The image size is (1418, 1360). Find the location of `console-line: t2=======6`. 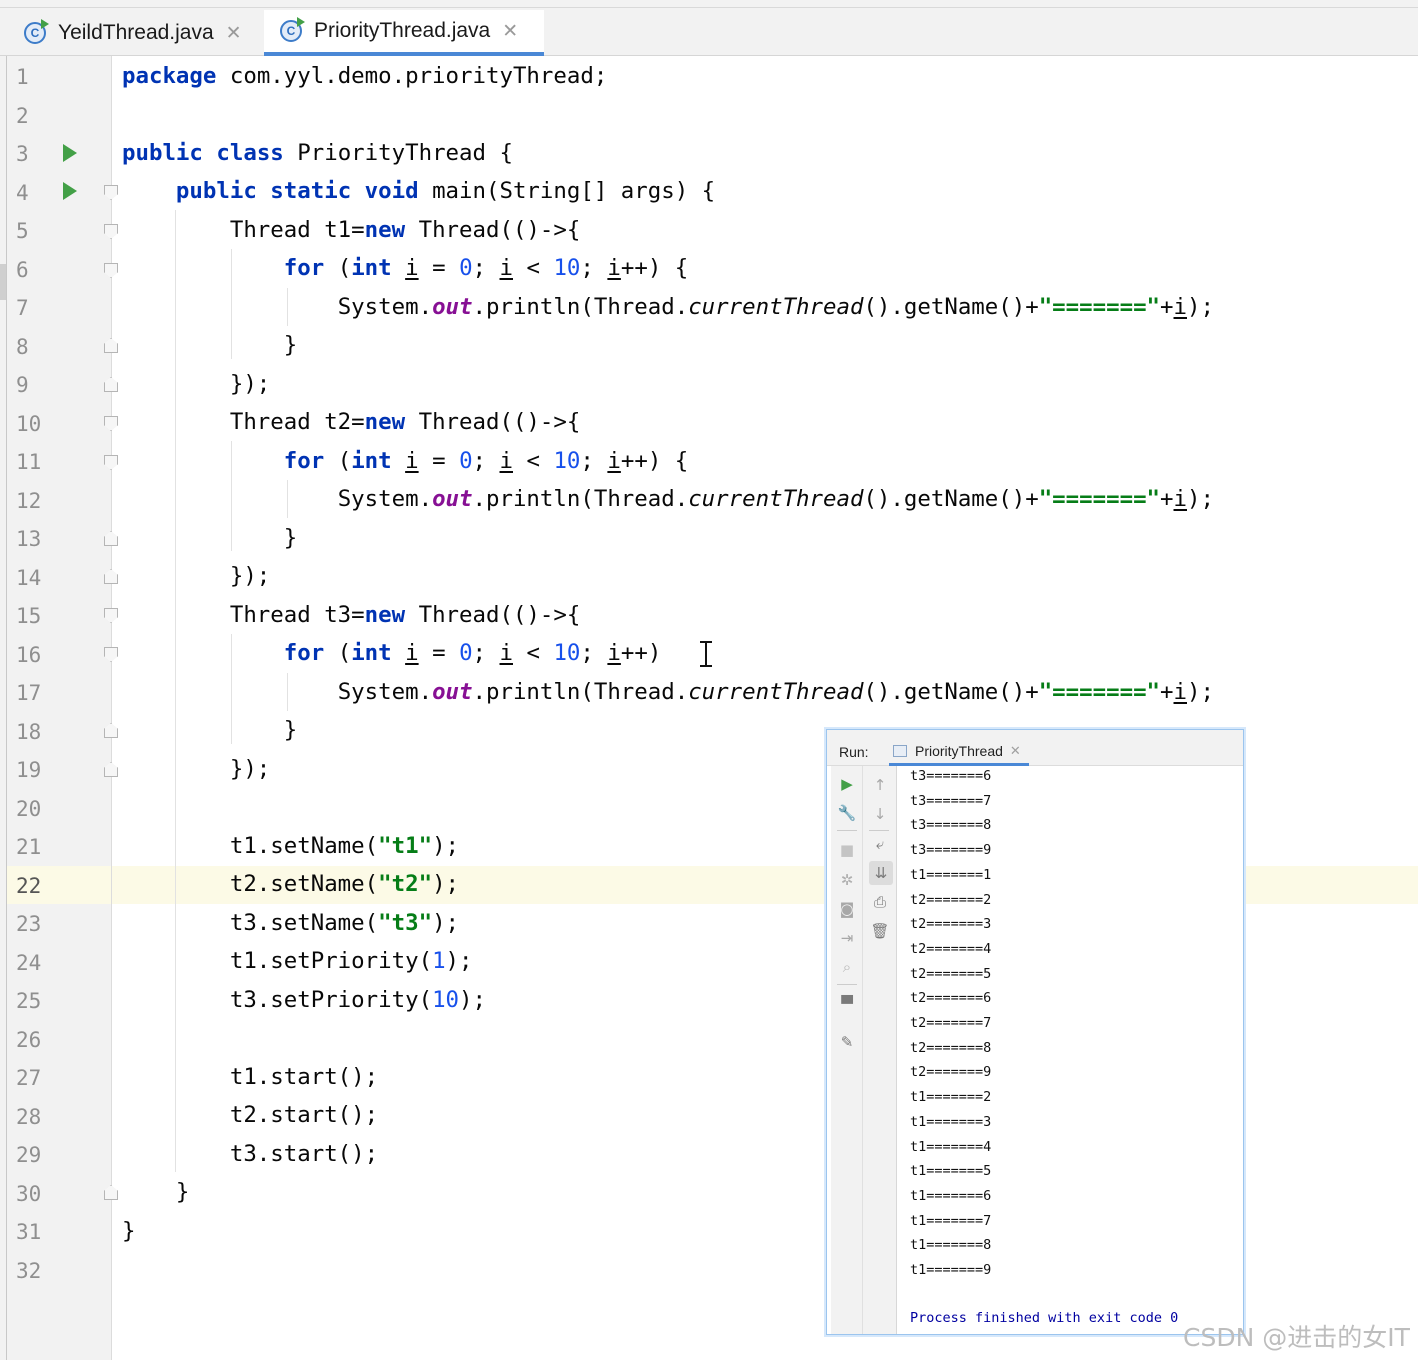

console-line: t2=======6 is located at coordinates (951, 998).